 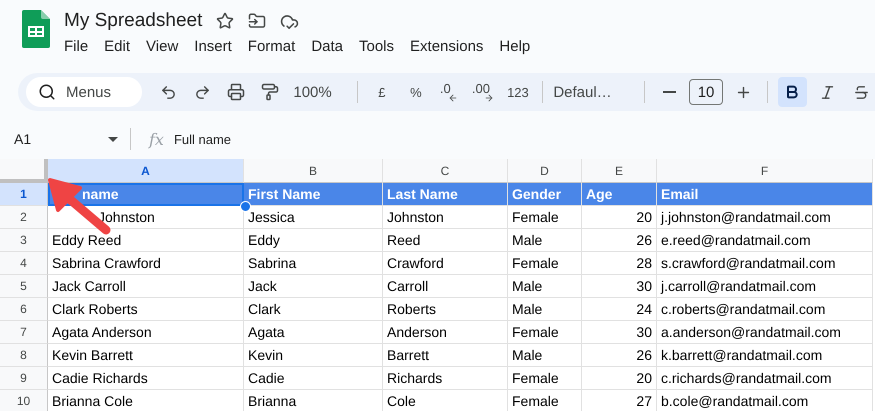 What do you see at coordinates (327, 46) in the screenshot?
I see `menu-item: Data` at bounding box center [327, 46].